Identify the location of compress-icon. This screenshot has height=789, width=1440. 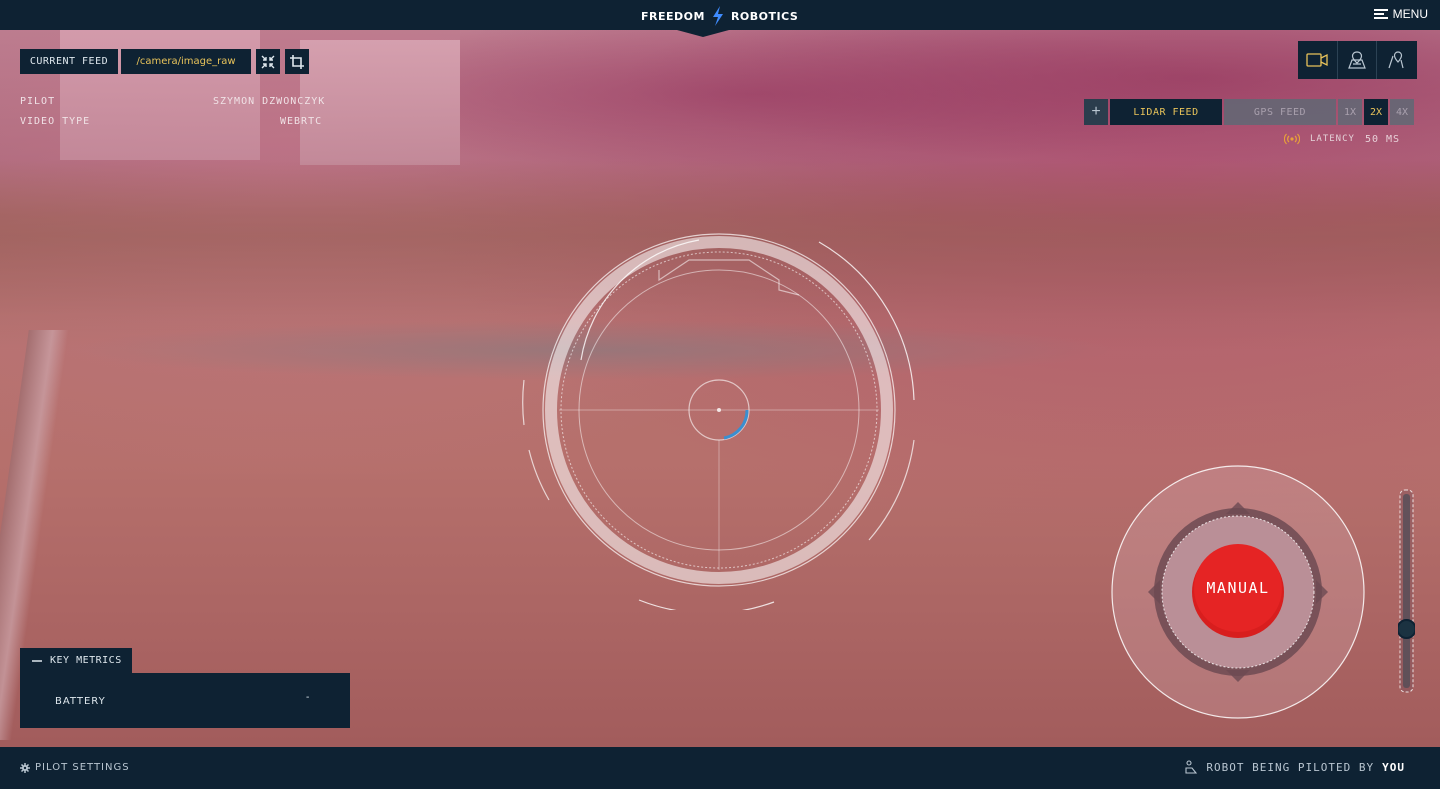
(268, 61).